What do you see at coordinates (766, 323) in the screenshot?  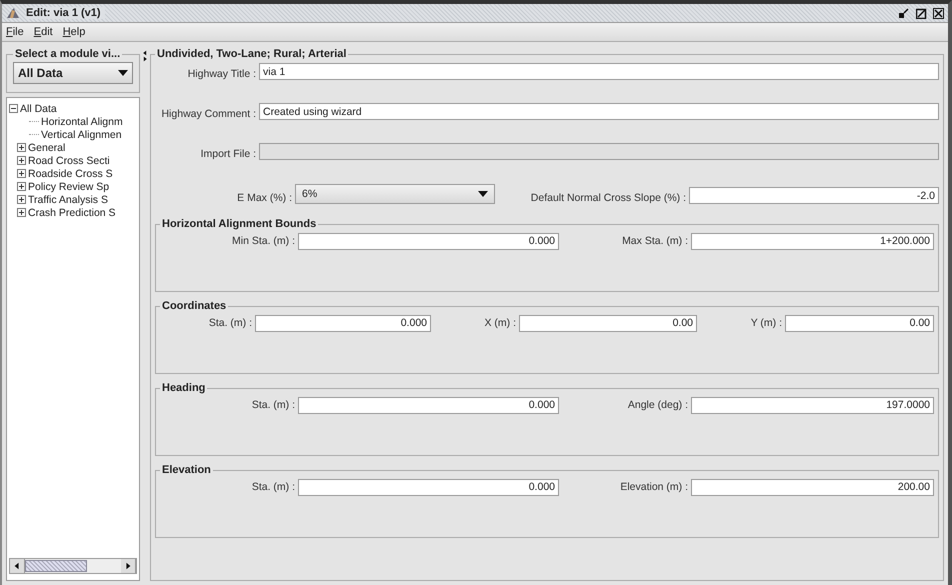 I see `field-label: Y (m) :` at bounding box center [766, 323].